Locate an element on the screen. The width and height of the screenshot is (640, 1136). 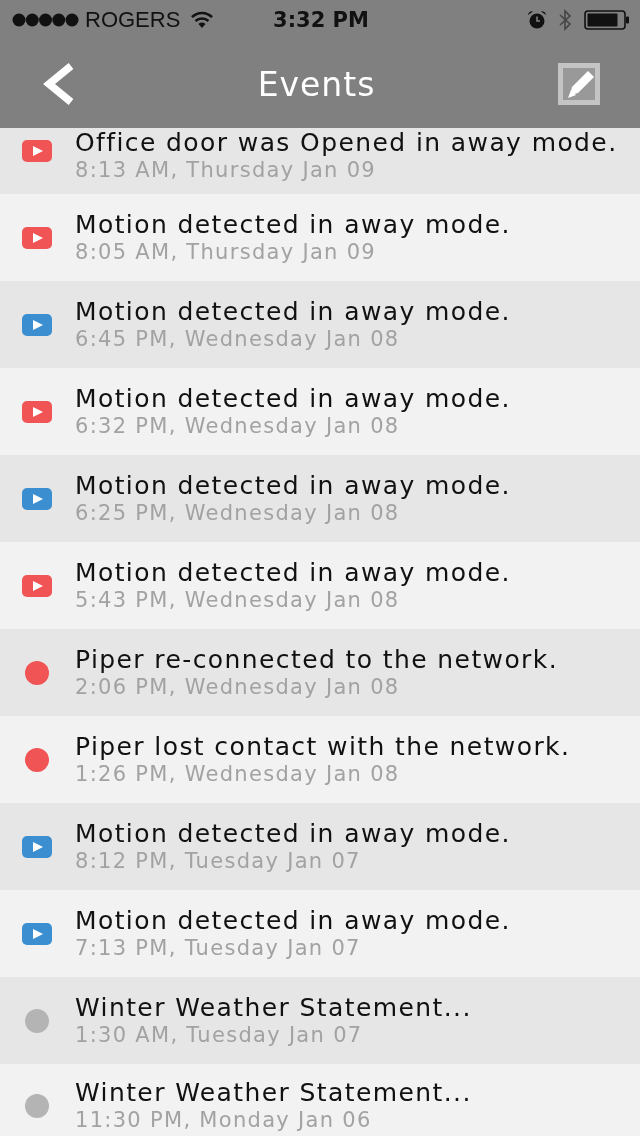
event-time: 2:06 PM, Wednesday Jan 08 is located at coordinates (238, 687).